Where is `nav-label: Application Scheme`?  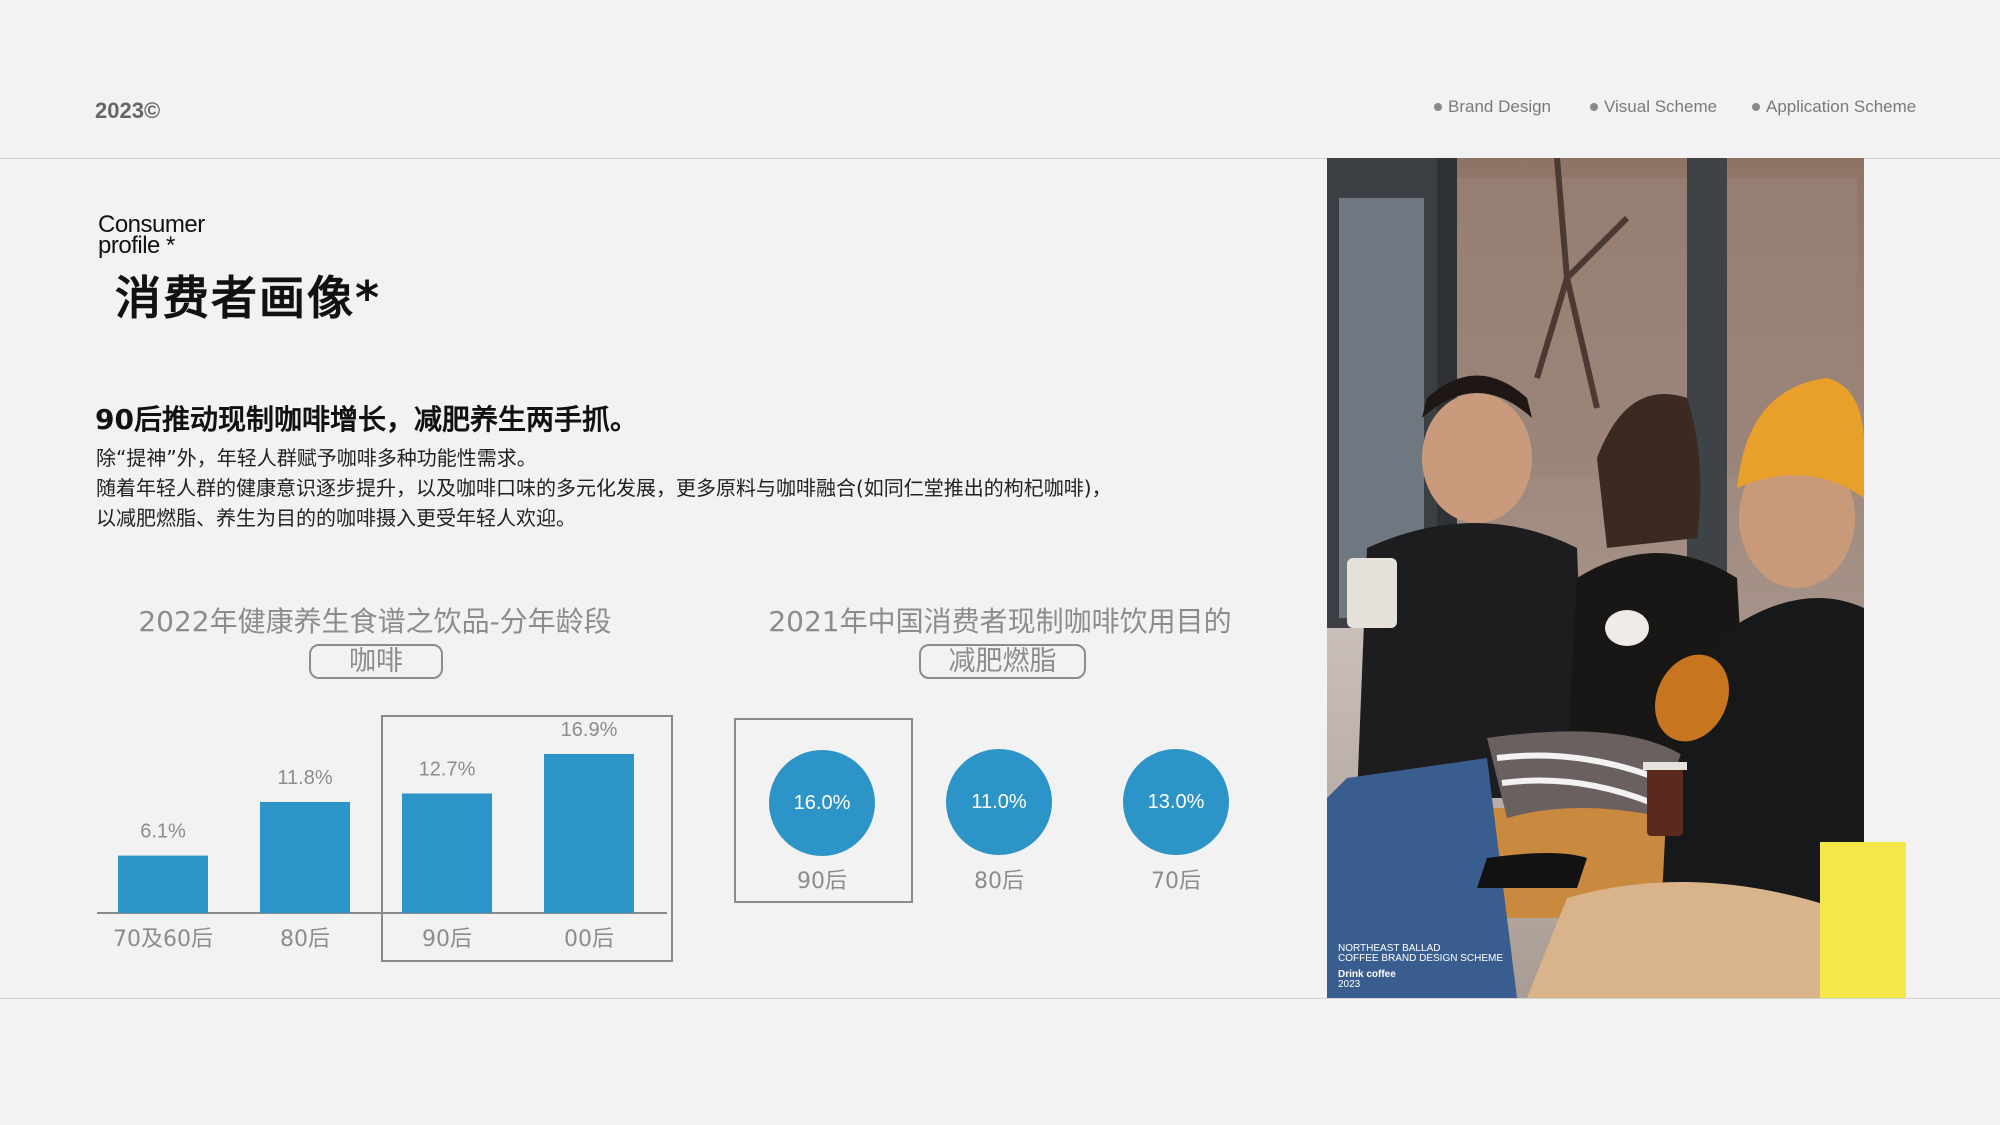
nav-label: Application Scheme is located at coordinates (1841, 106).